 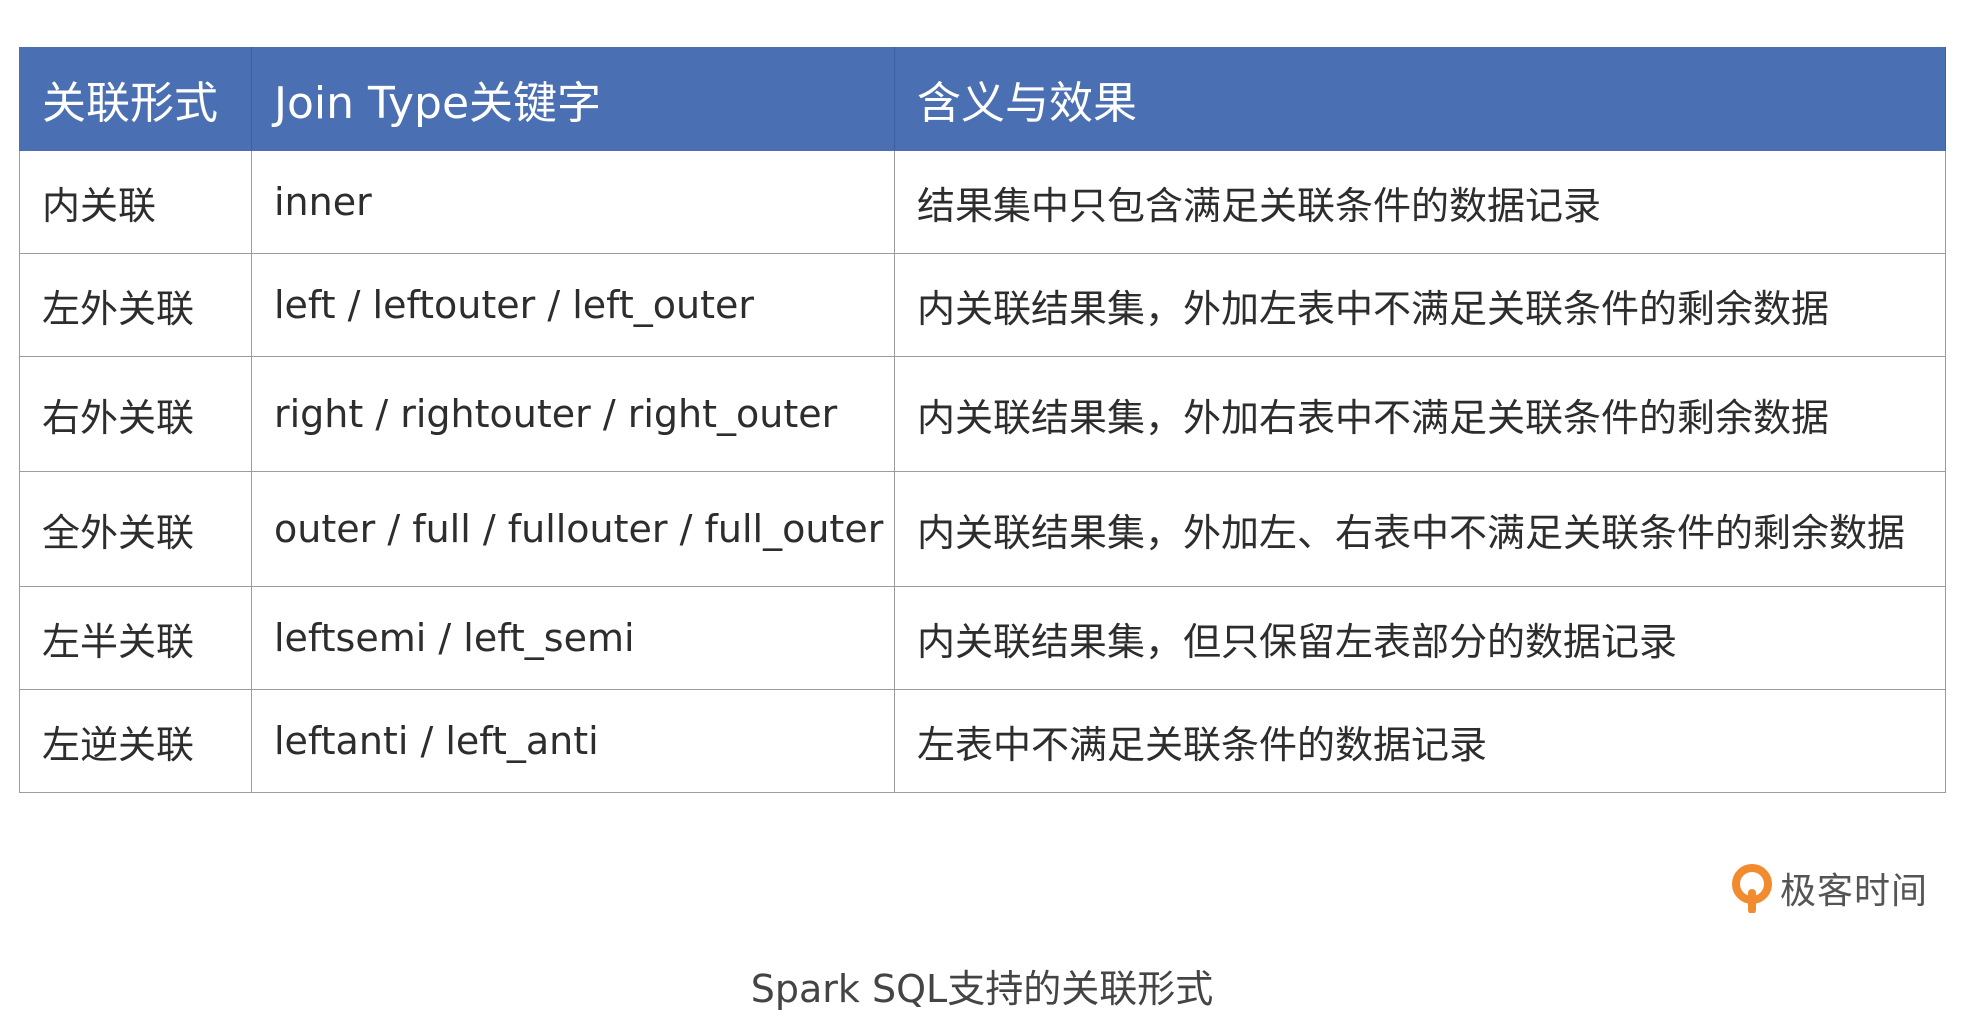 What do you see at coordinates (1420, 414) in the screenshot?
I see `cell-meaning: 内关联结果集，外加右表中不满足关联条件的剩余数据` at bounding box center [1420, 414].